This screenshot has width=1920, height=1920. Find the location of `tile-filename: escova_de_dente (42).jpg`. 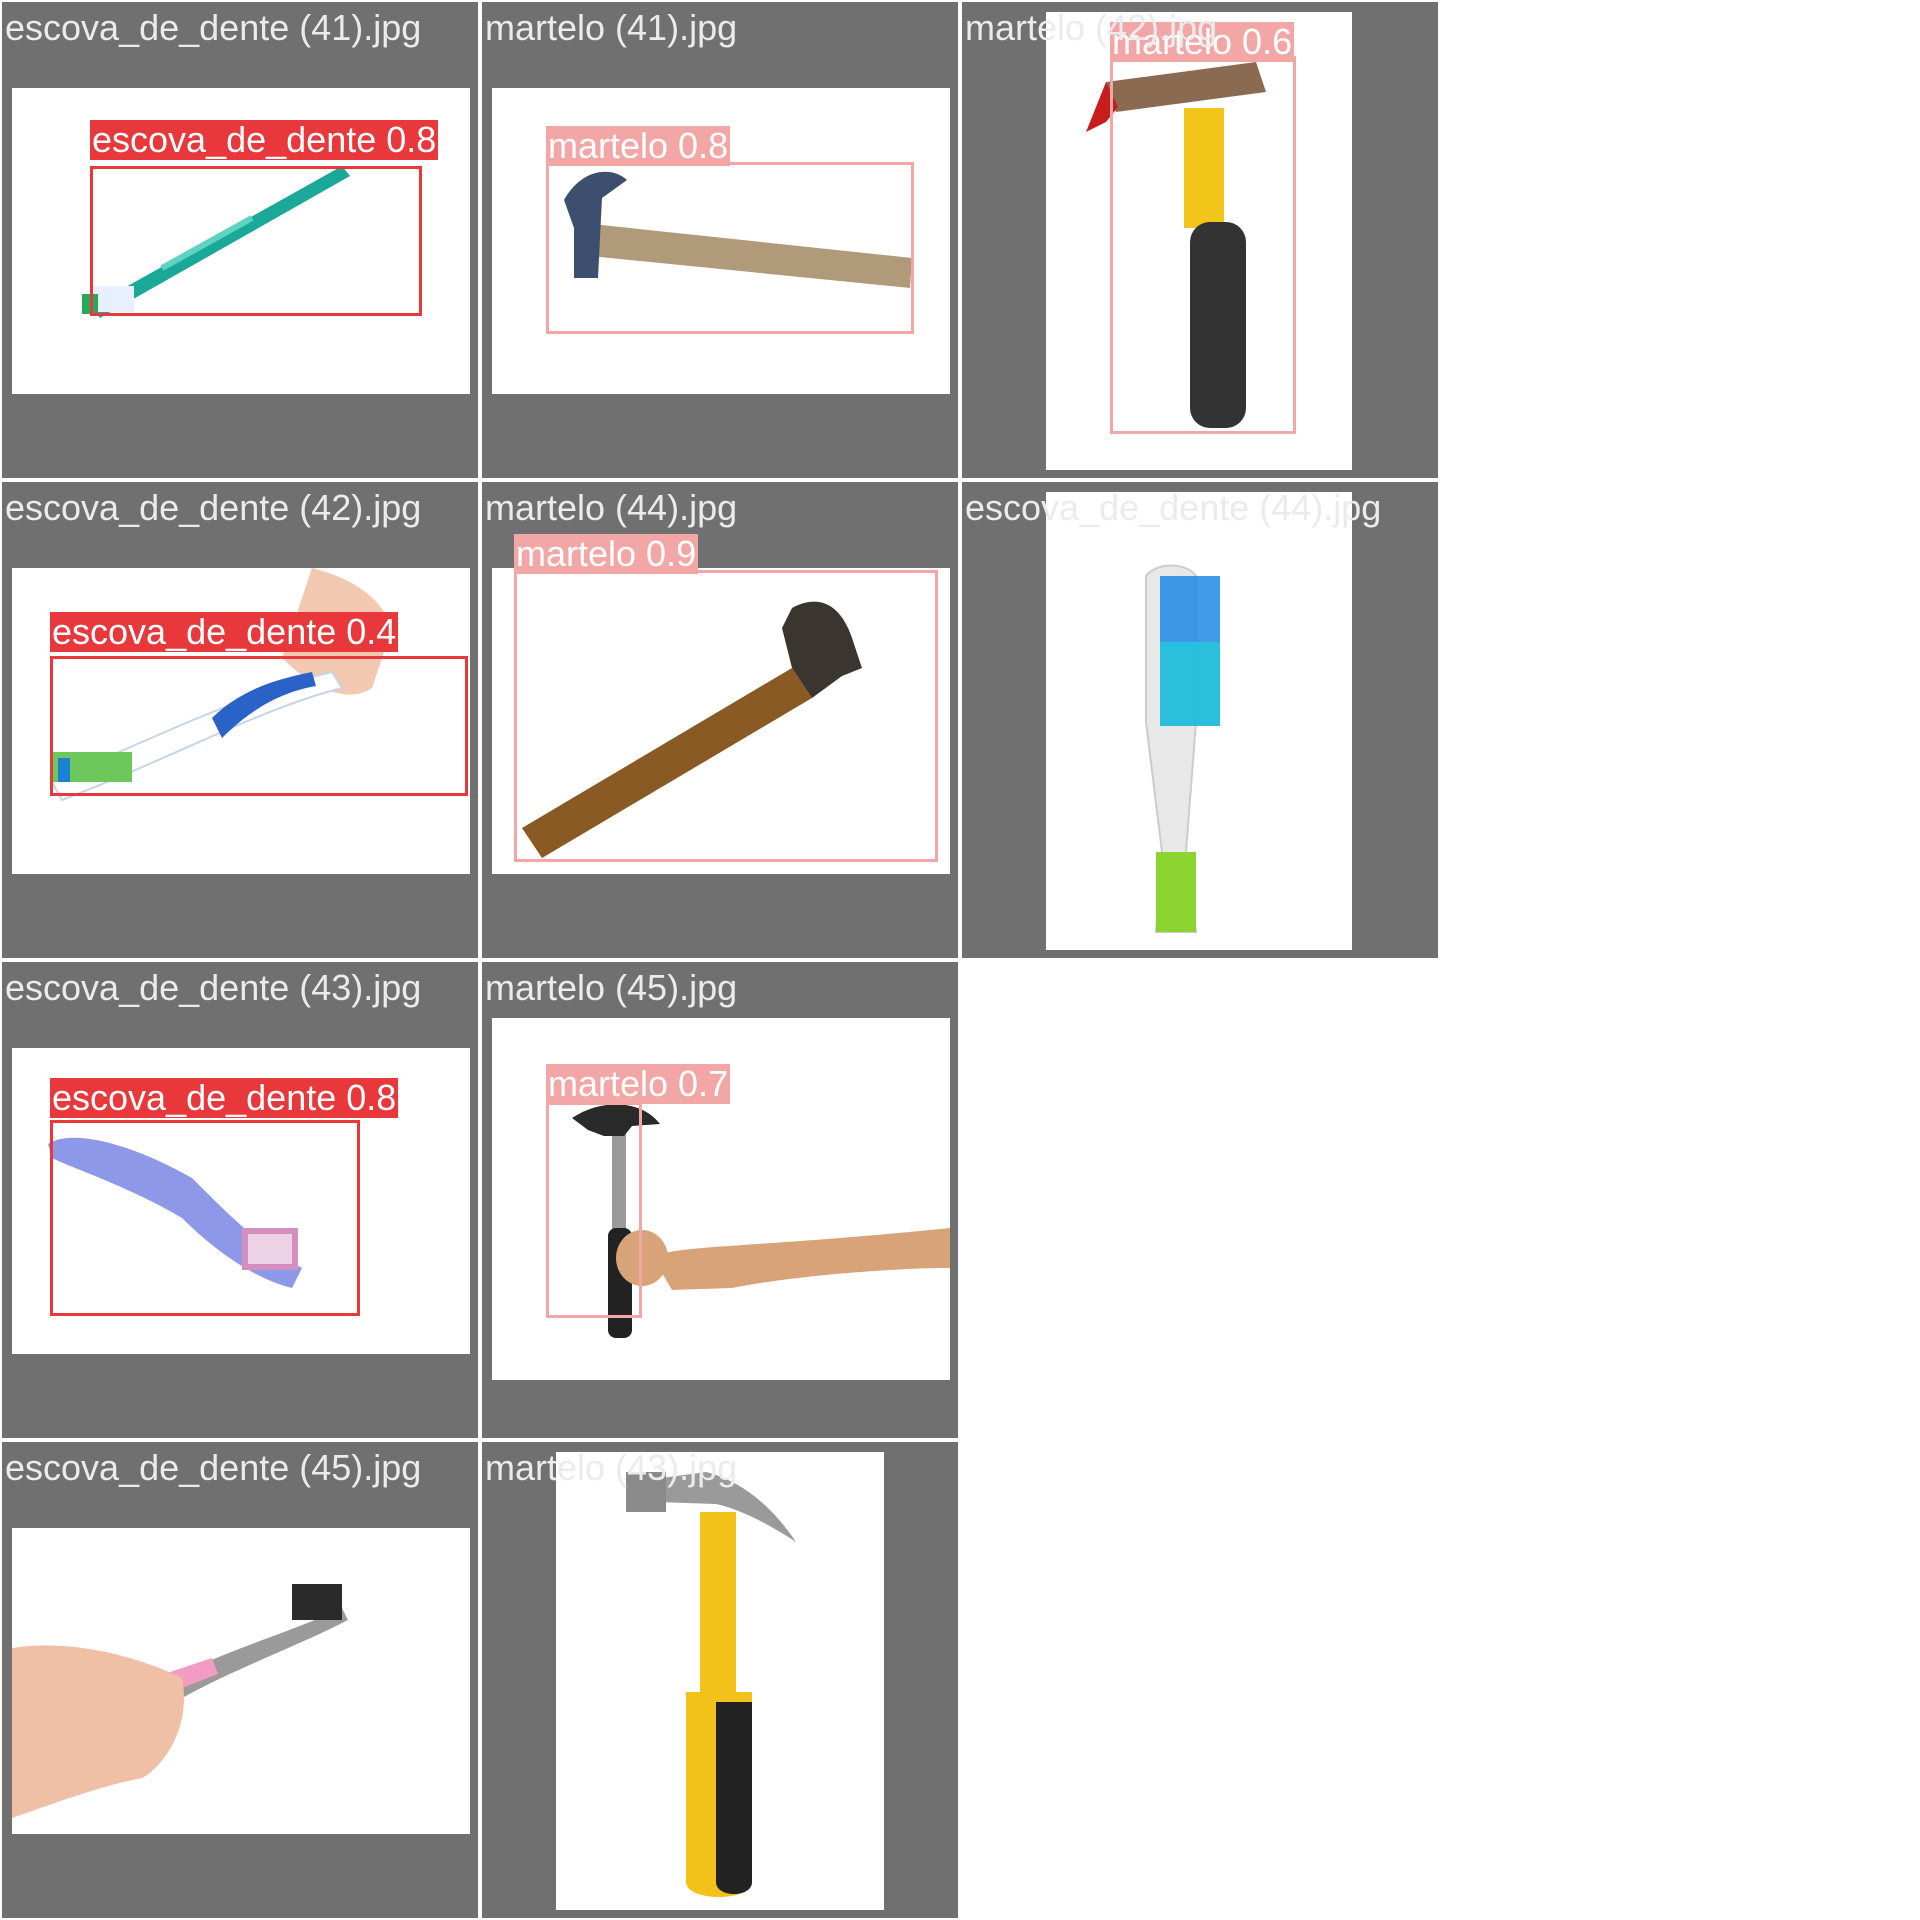

tile-filename: escova_de_dente (42).jpg is located at coordinates (213, 507).